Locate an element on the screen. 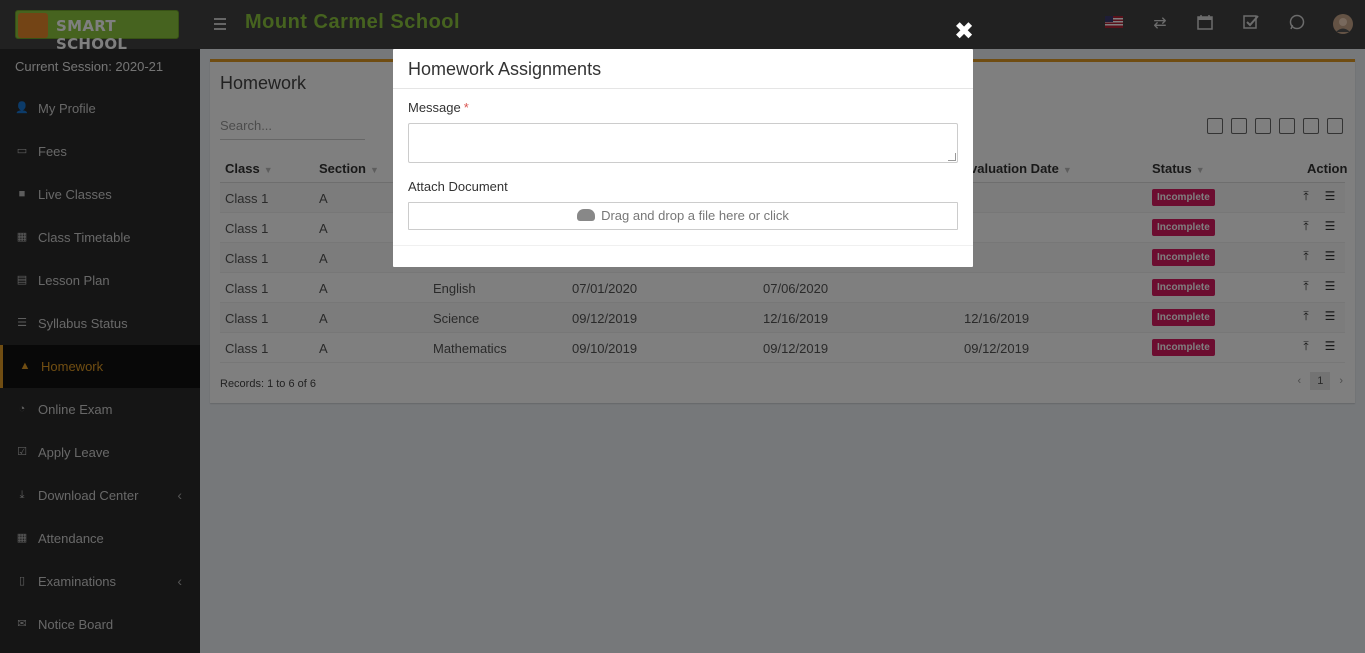 The height and width of the screenshot is (653, 1365). modal-footer is located at coordinates (683, 245).